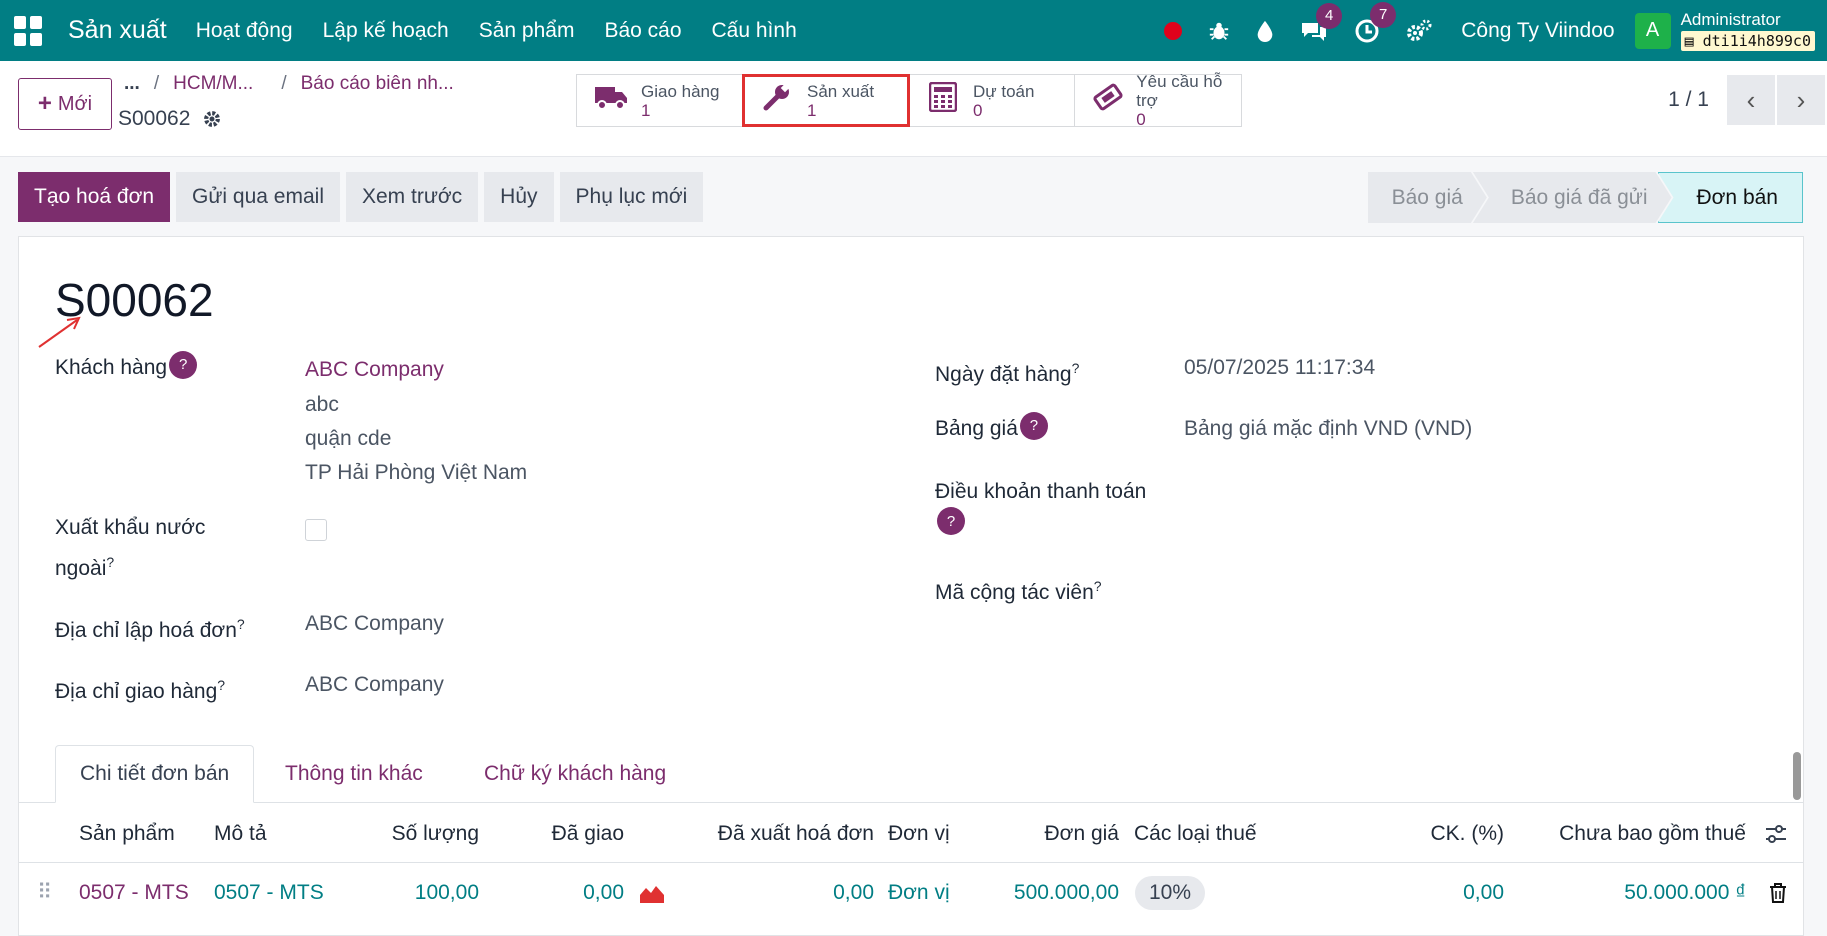 This screenshot has height=936, width=1827. What do you see at coordinates (419, 834) in the screenshot?
I see `column-header-quantity: Số lượng` at bounding box center [419, 834].